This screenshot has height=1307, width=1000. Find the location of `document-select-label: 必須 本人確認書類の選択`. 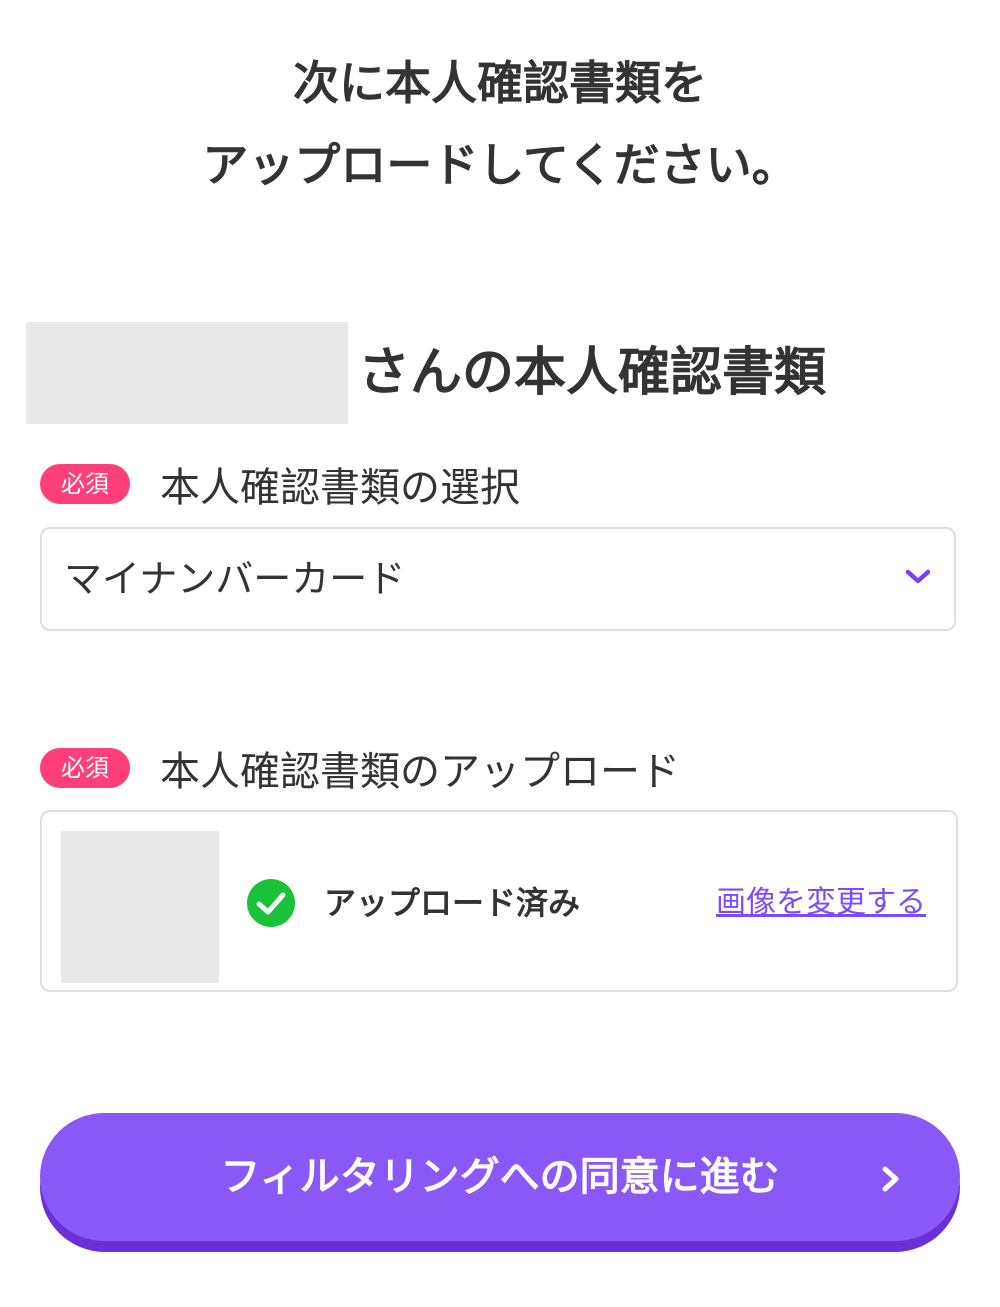

document-select-label: 必須 本人確認書類の選択 is located at coordinates (280, 484).